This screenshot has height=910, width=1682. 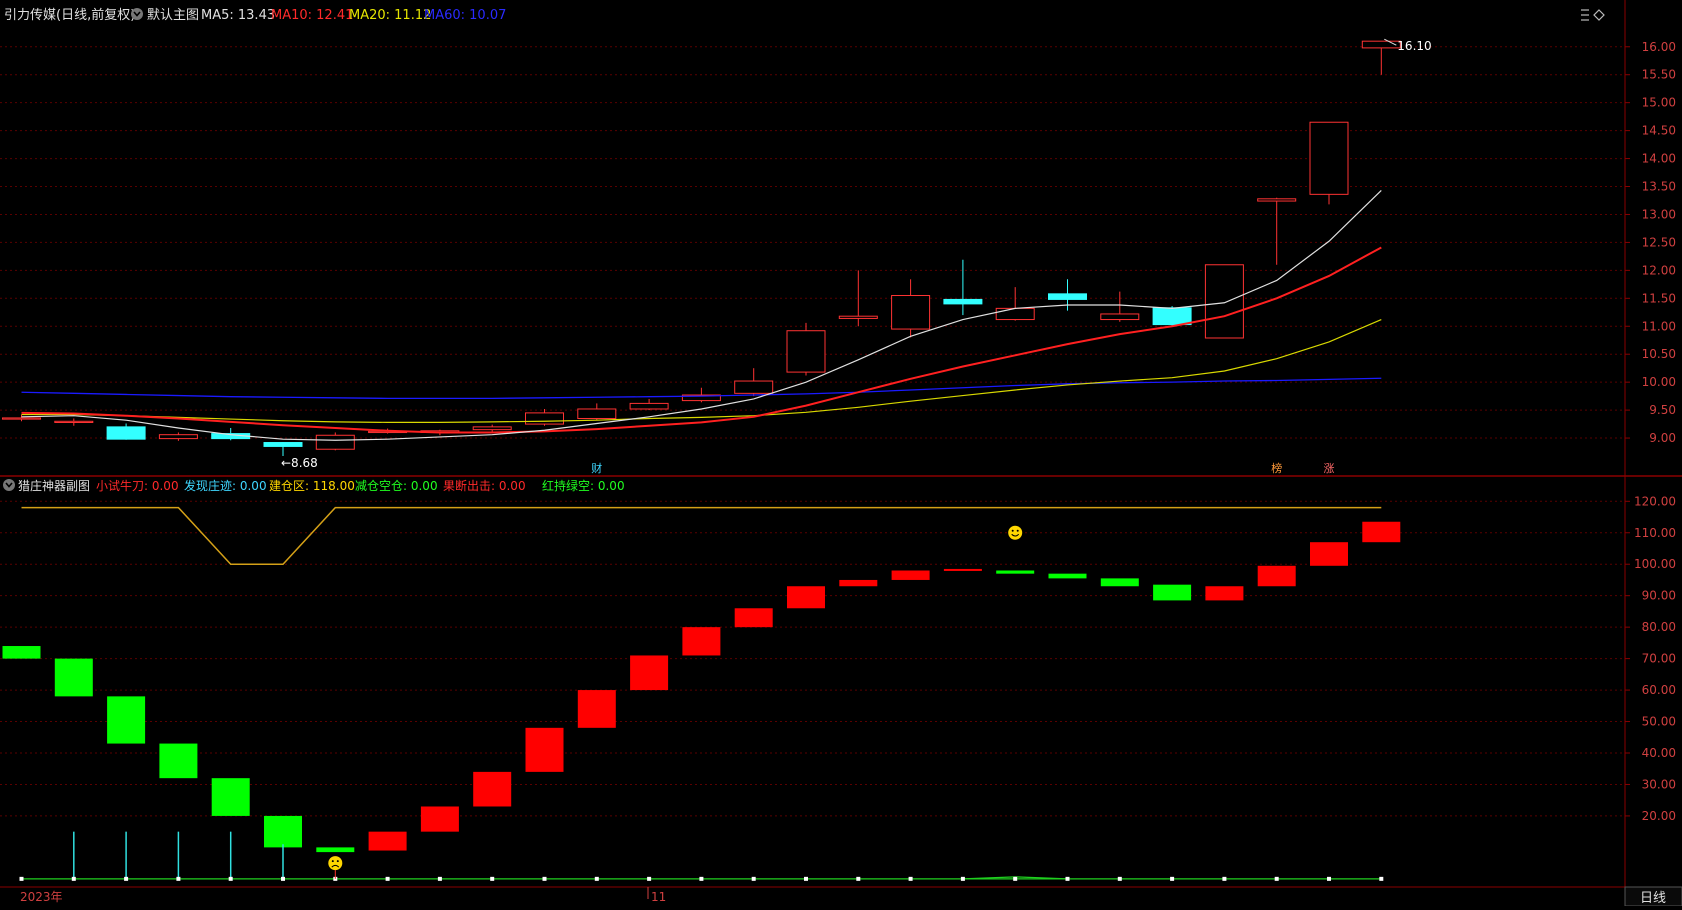 I want to click on indicator-label-hongchi: 红持绿空: 0.00, so click(x=583, y=485).